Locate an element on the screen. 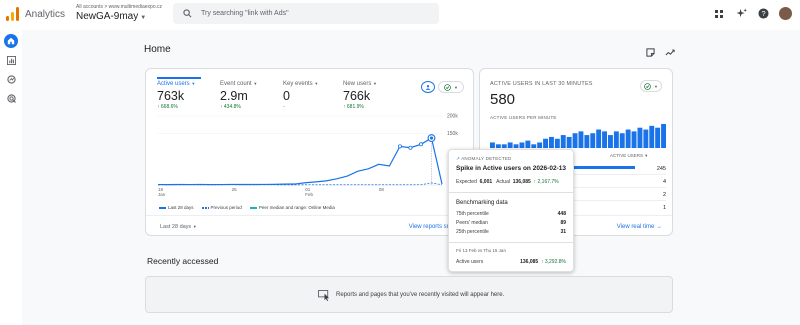 The height and width of the screenshot is (325, 800). legend-label: Peer median and range: Online Media is located at coordinates (296, 207).